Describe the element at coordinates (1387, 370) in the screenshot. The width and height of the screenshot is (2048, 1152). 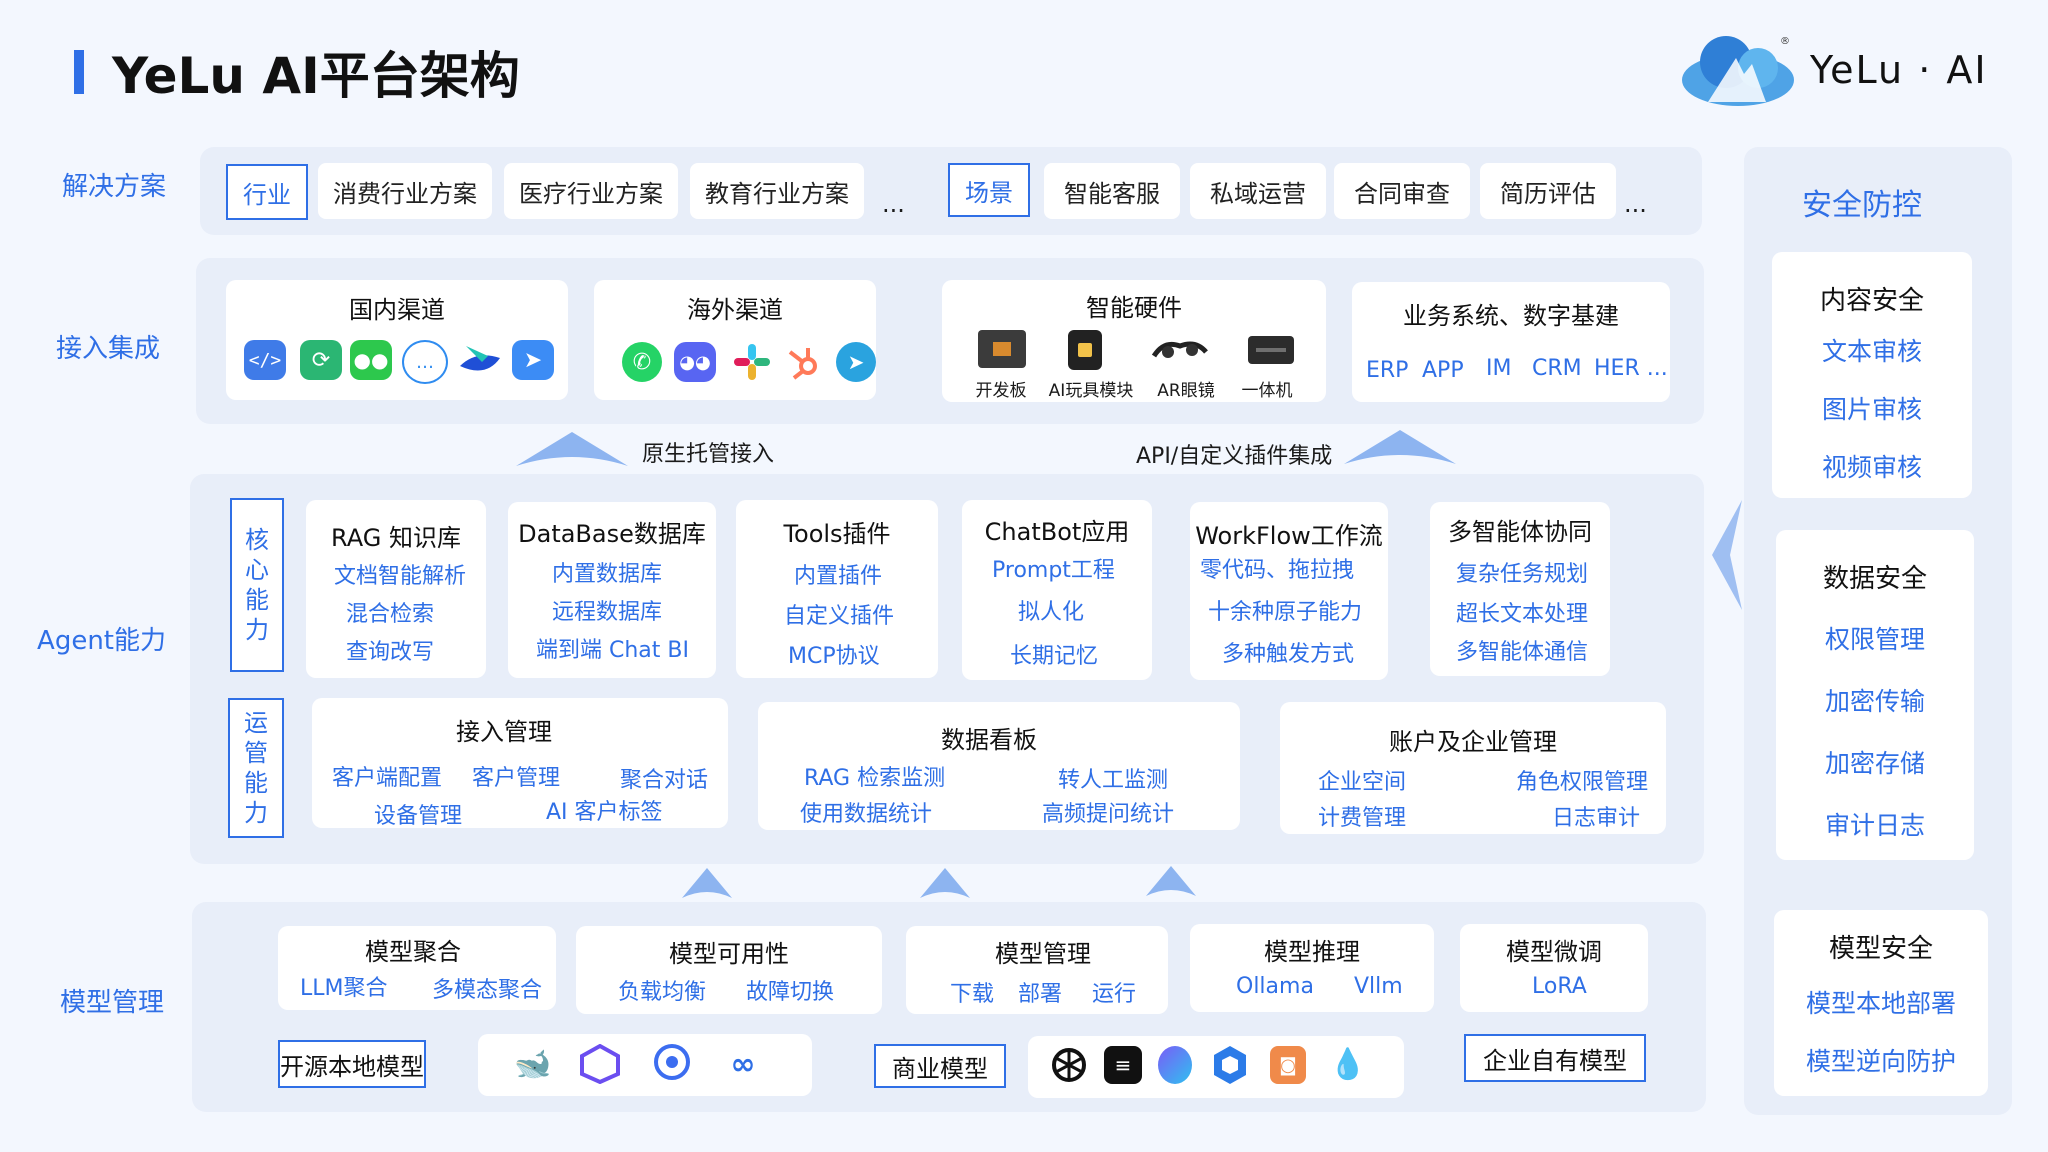
I see `business-erp: ERP` at that location.